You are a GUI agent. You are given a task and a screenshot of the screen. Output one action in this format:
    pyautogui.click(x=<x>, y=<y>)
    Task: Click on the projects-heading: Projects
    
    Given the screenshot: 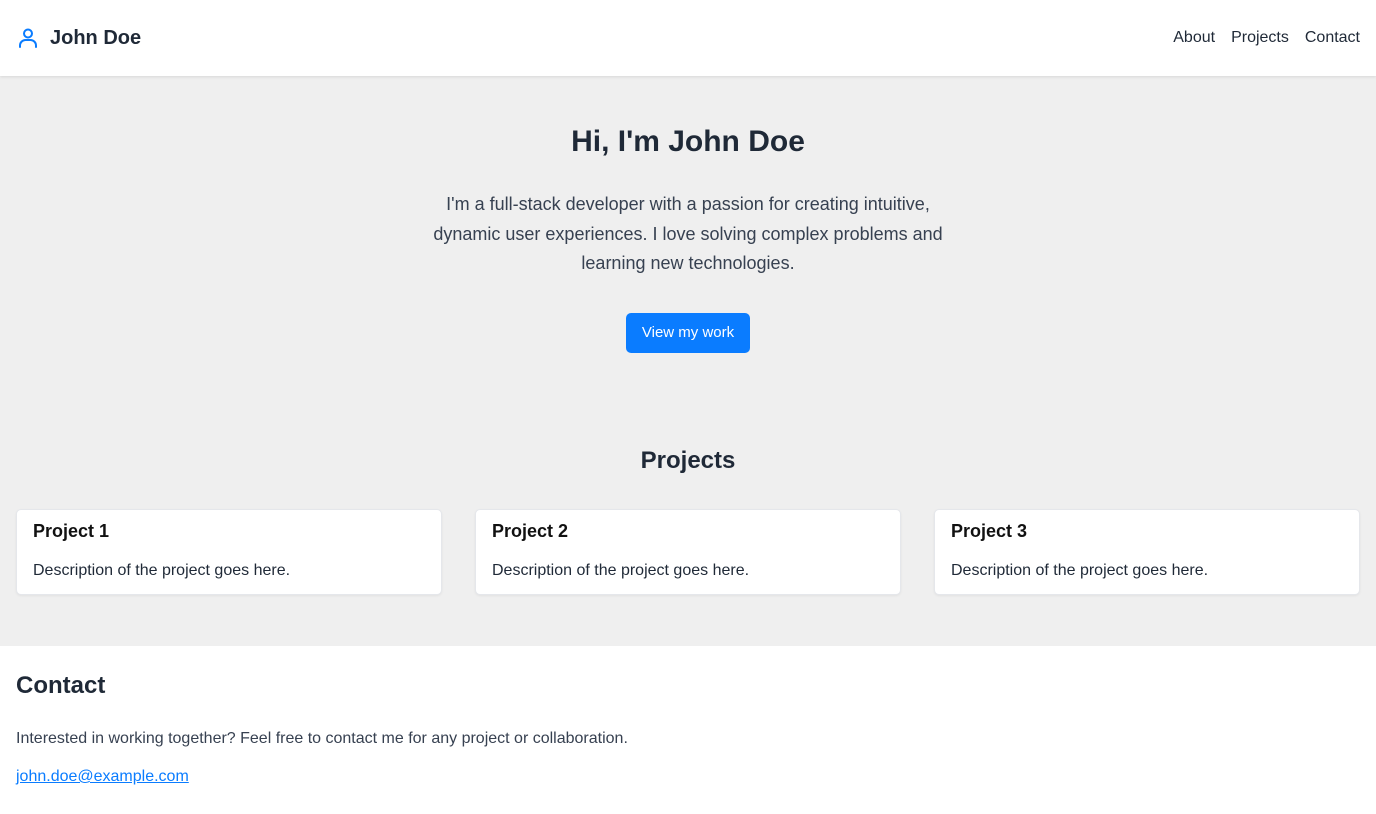 What is the action you would take?
    pyautogui.click(x=688, y=460)
    